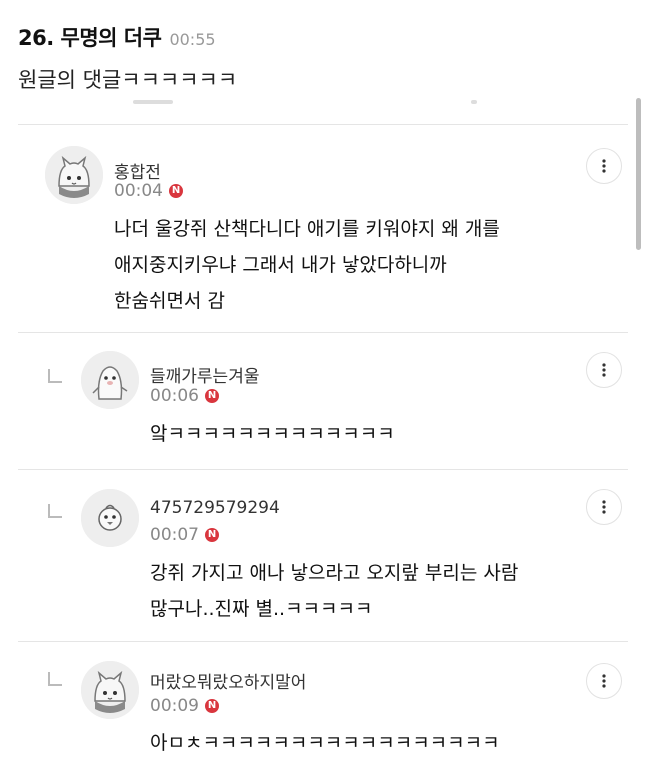 The height and width of the screenshot is (775, 660). What do you see at coordinates (137, 170) in the screenshot?
I see `comment-author: 홍합전` at bounding box center [137, 170].